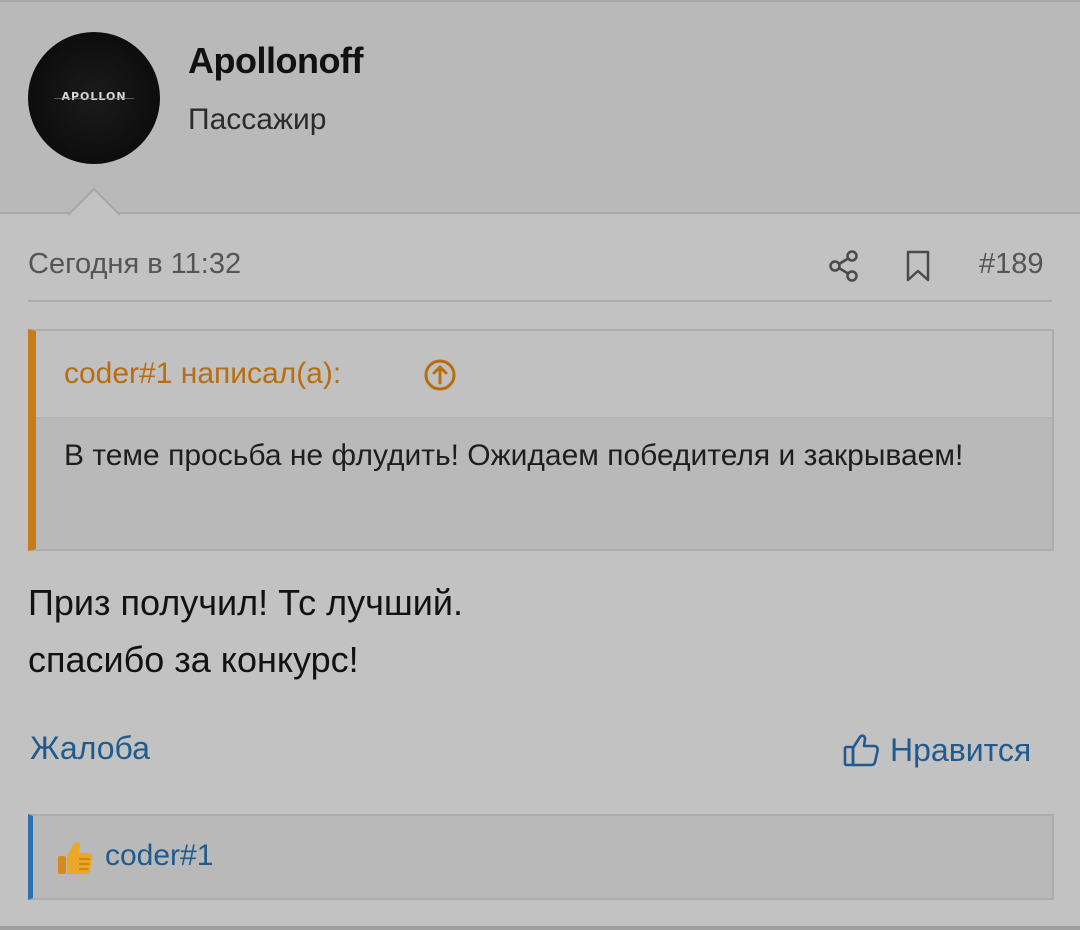  Describe the element at coordinates (544, 374) in the screenshot. I see `quote-header: coder#1 написал(а):` at that location.